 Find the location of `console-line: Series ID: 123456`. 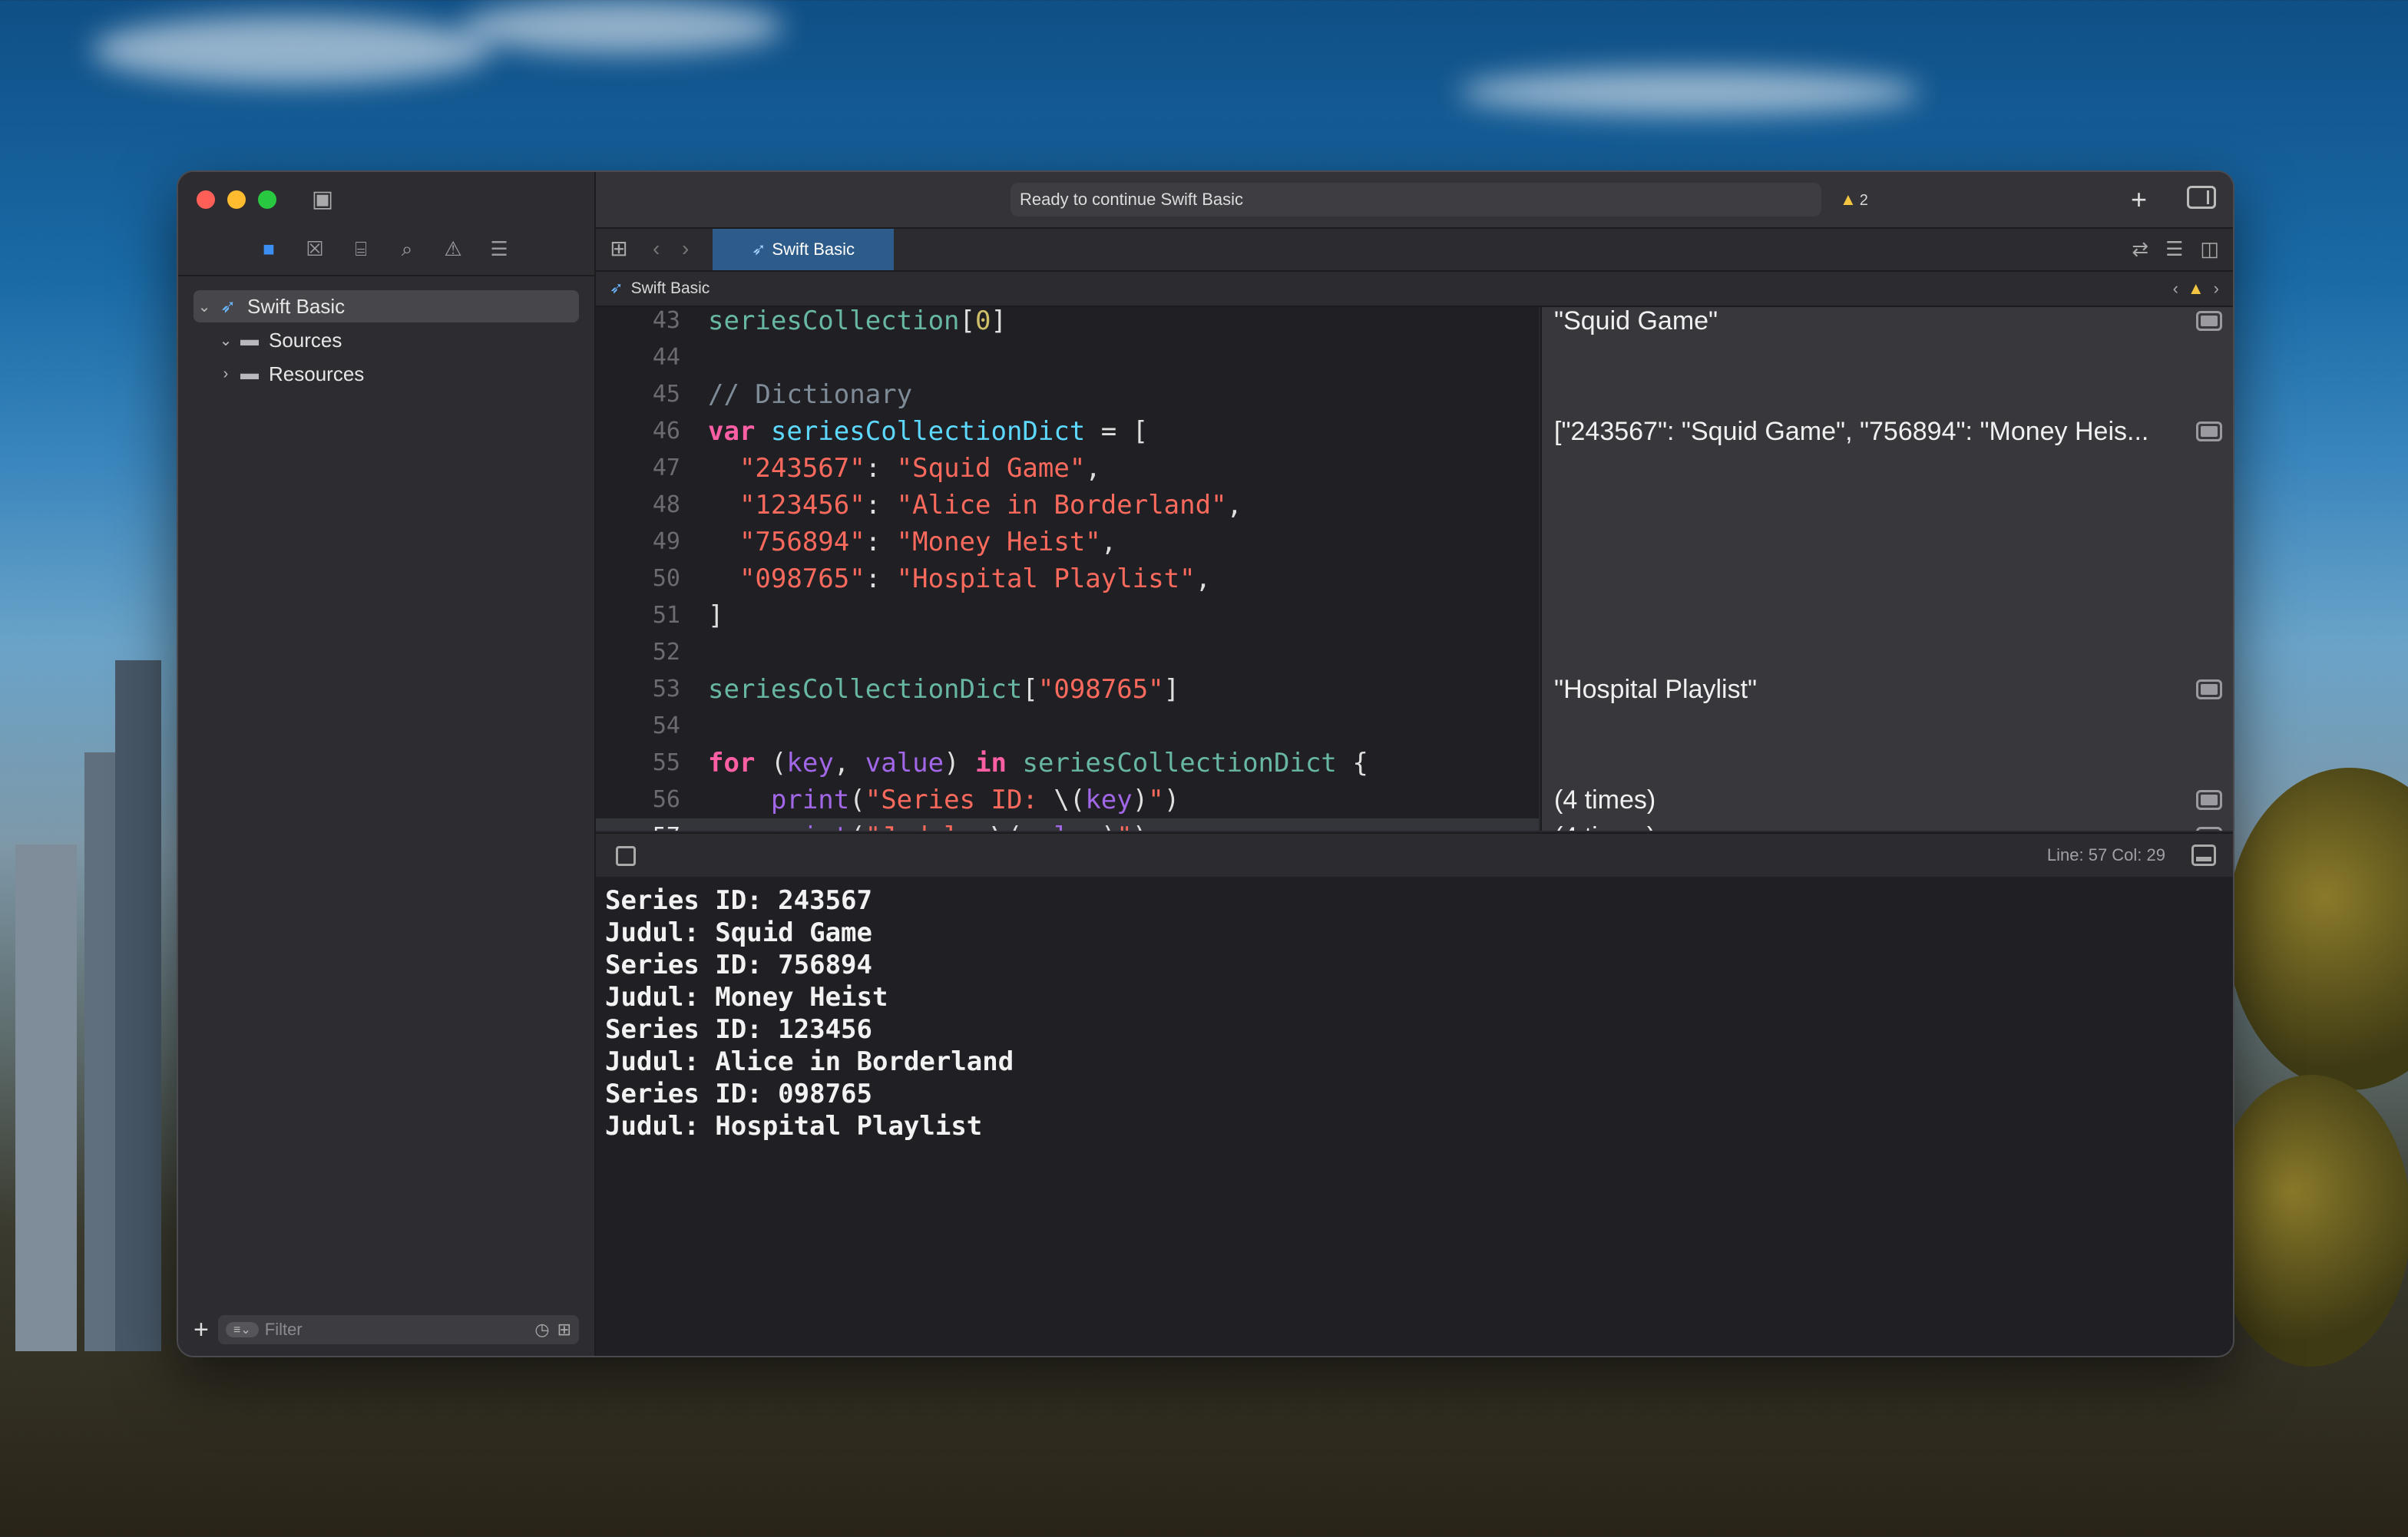

console-line: Series ID: 123456 is located at coordinates (739, 1029).